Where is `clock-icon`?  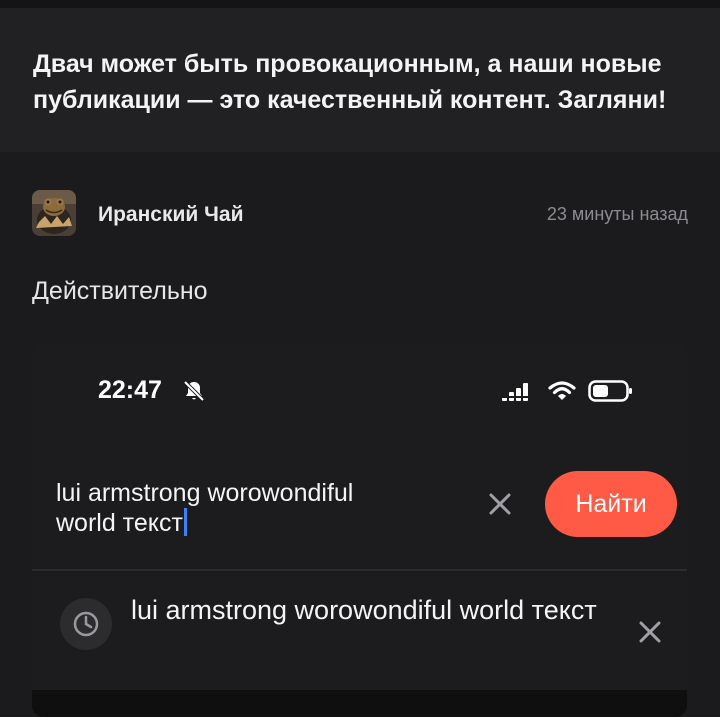 clock-icon is located at coordinates (86, 624).